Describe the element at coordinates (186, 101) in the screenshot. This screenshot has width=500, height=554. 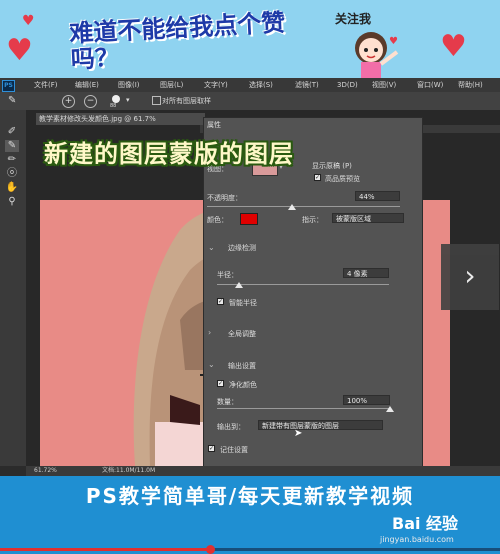
I see `sample-all-layers-label: 对所有图层取样` at that location.